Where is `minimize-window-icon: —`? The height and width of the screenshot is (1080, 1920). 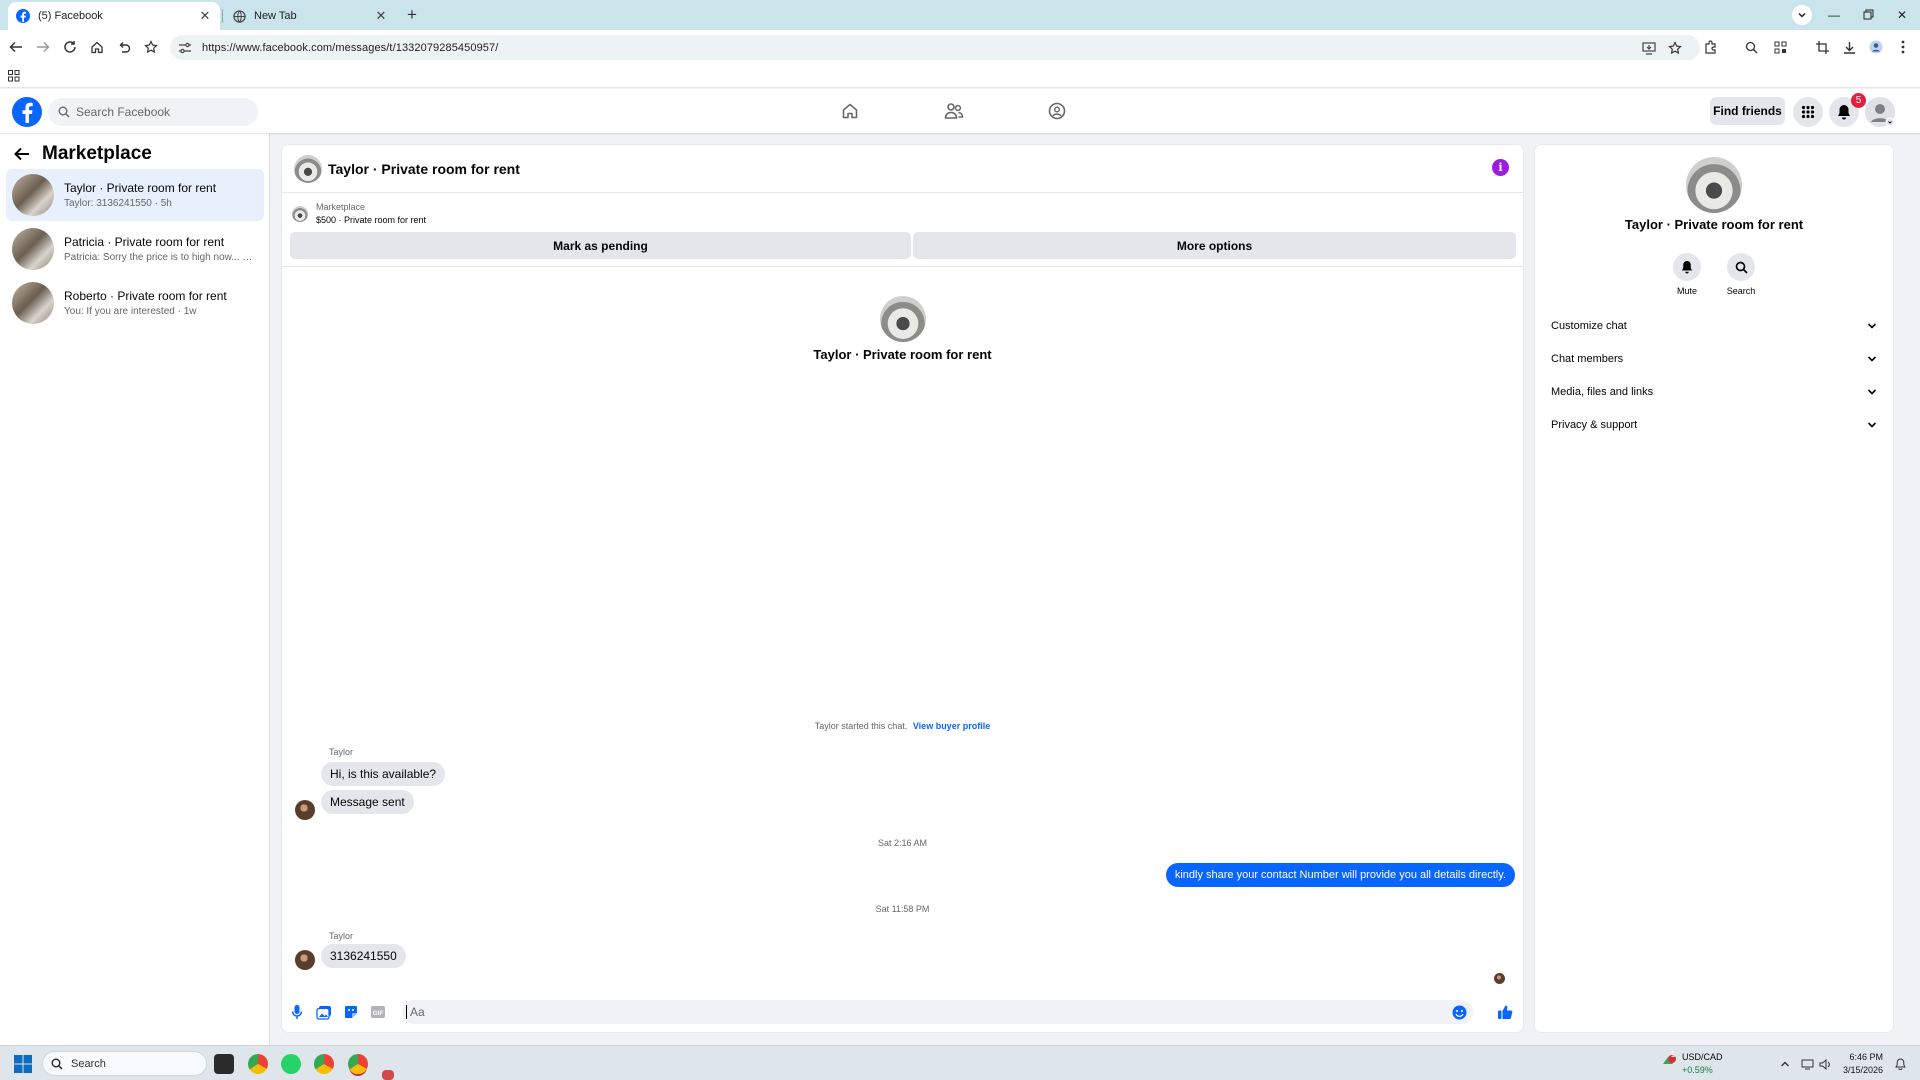 minimize-window-icon: — is located at coordinates (1834, 15).